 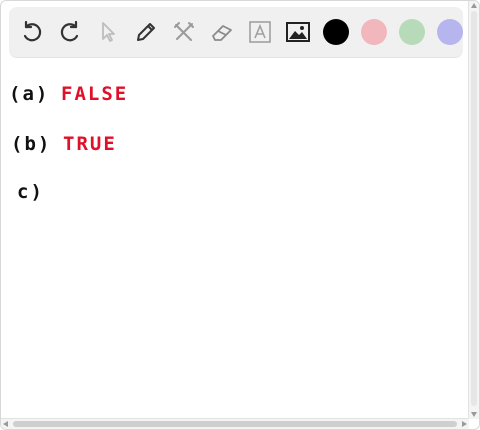 I want to click on tools-icon, so click(x=184, y=31).